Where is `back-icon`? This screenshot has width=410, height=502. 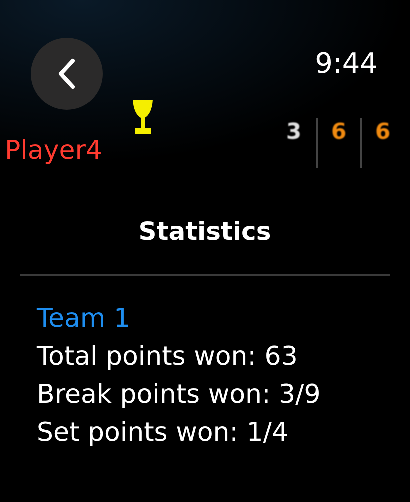
back-icon is located at coordinates (67, 74).